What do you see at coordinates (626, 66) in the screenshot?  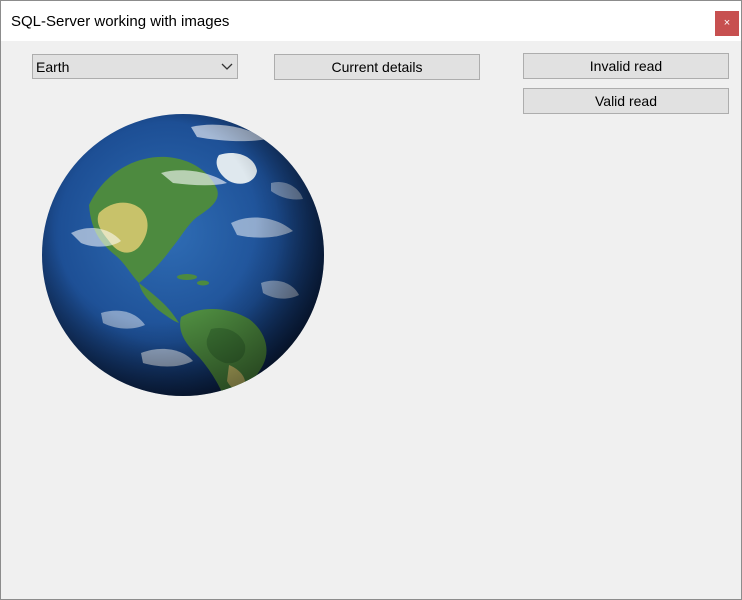 I see `invalid-read-button: Invalid read` at bounding box center [626, 66].